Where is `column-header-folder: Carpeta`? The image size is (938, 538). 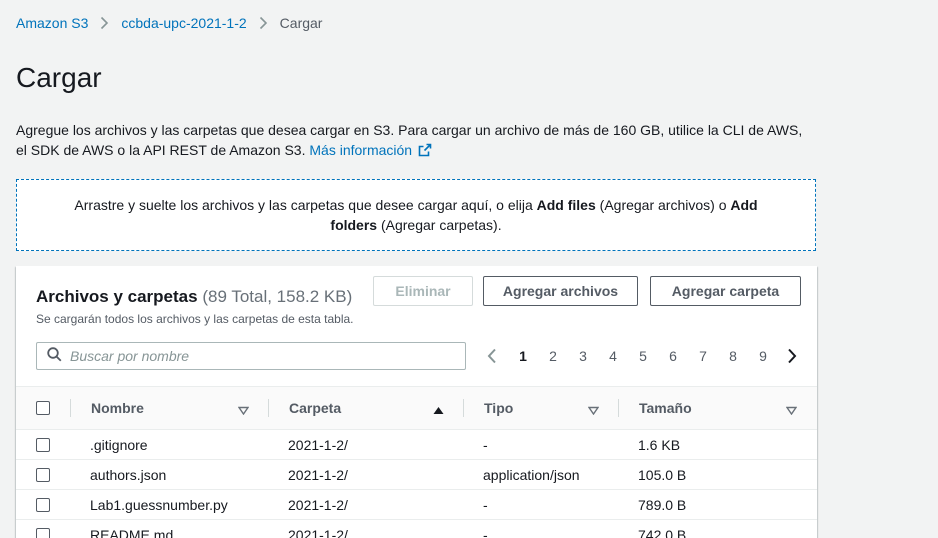
column-header-folder: Carpeta is located at coordinates (315, 408).